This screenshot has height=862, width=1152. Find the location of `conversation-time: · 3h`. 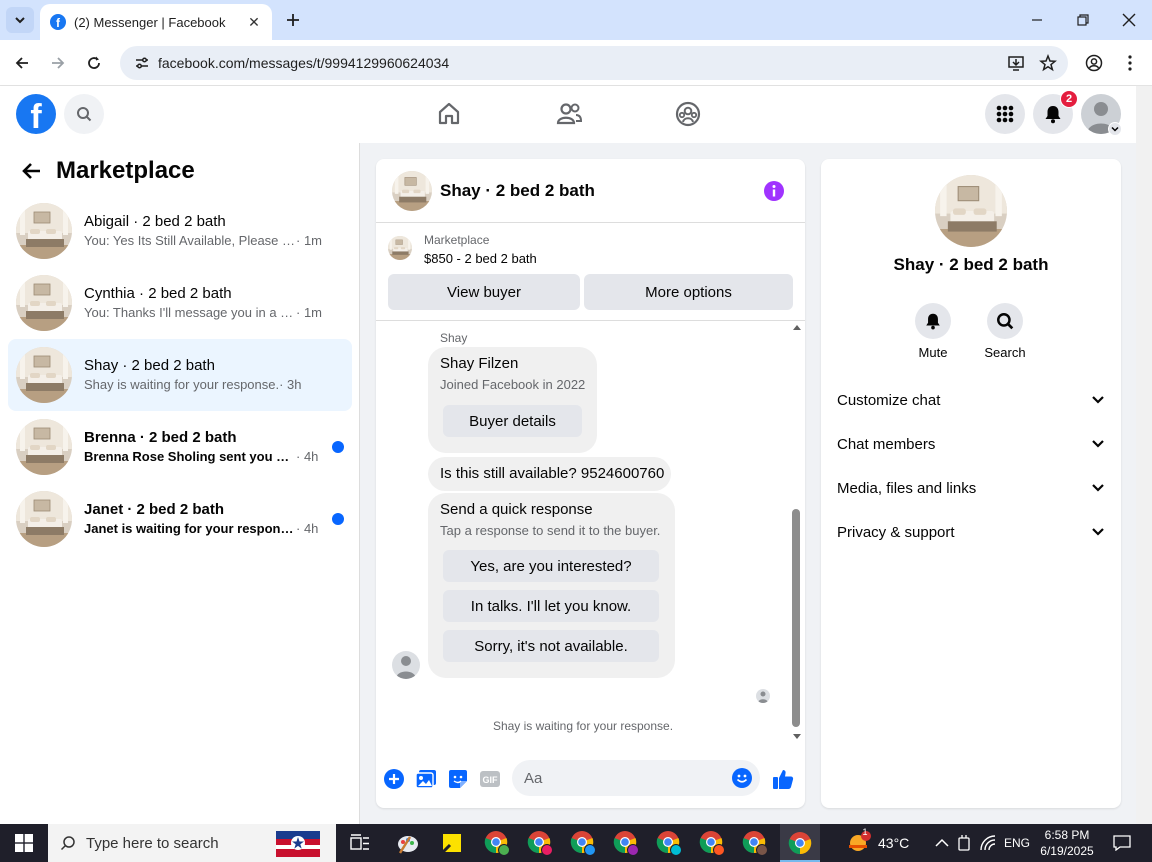

conversation-time: · 3h is located at coordinates (290, 384).